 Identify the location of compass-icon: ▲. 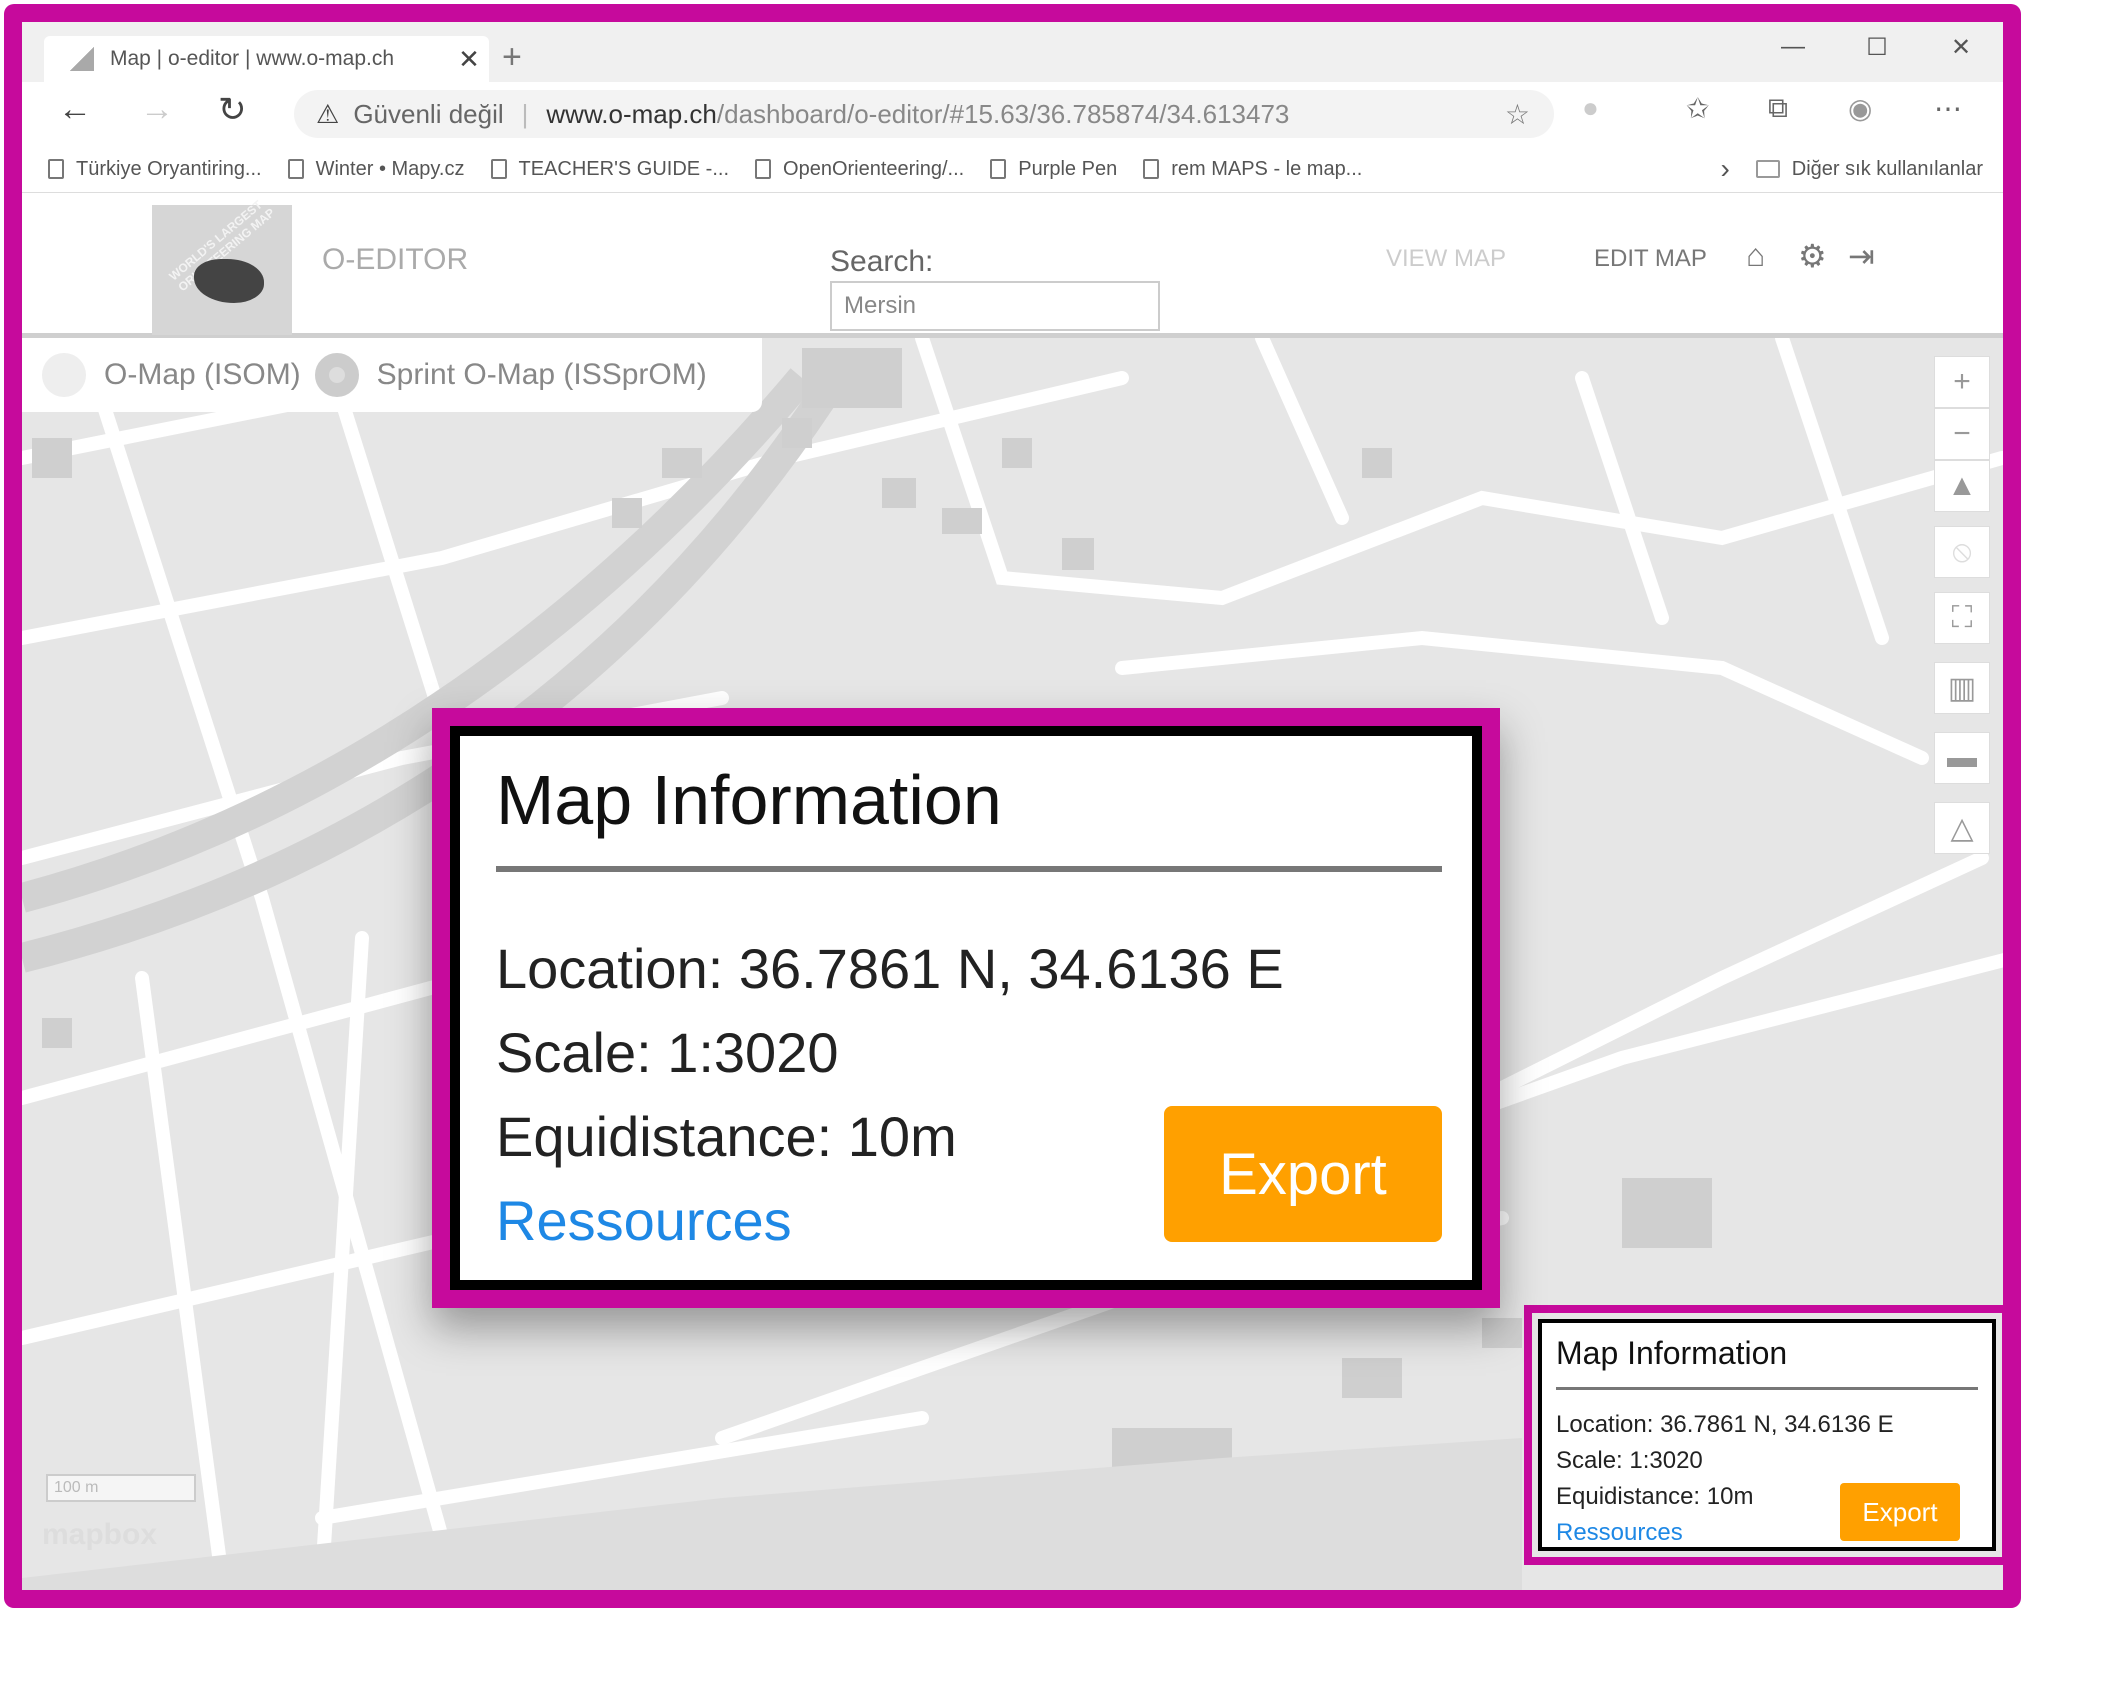
(1962, 486).